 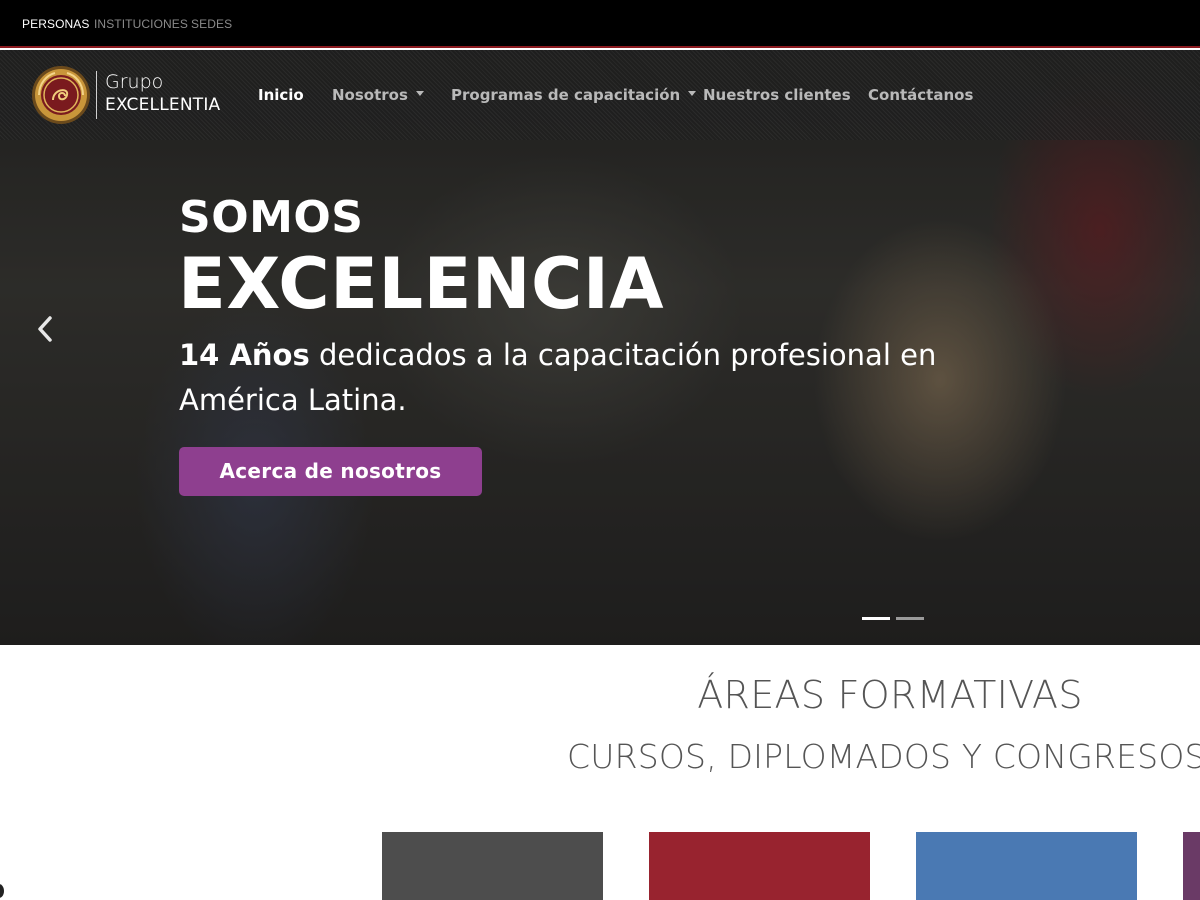 What do you see at coordinates (330, 471) in the screenshot?
I see `about-us-button: Acerca de nosotros` at bounding box center [330, 471].